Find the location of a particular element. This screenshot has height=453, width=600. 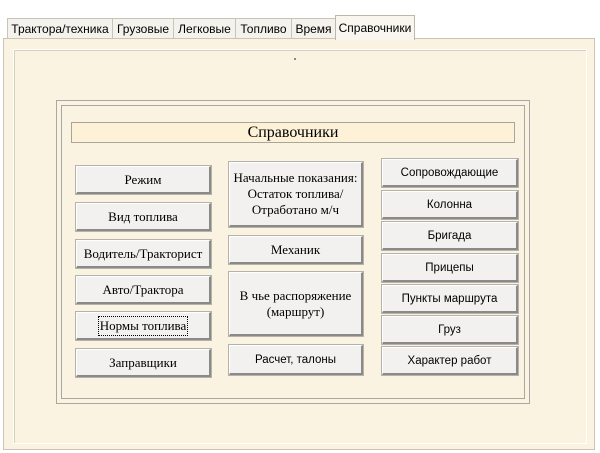

trailers-button: Прицепы is located at coordinates (450, 268).